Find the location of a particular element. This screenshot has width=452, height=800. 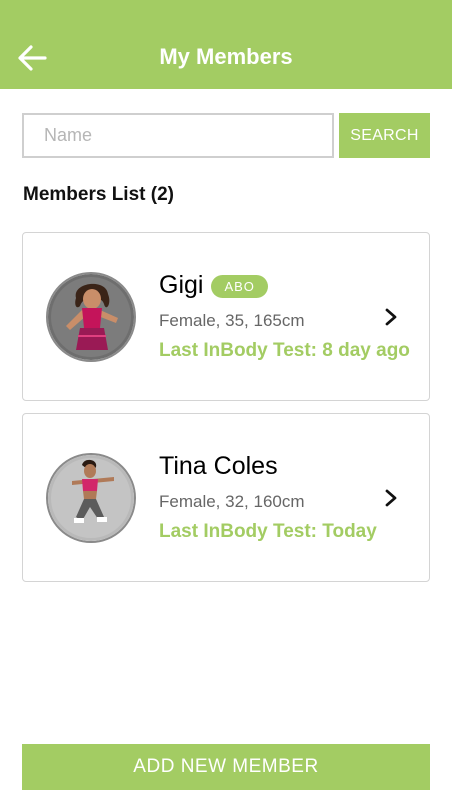

member-name-row: Tina Coles is located at coordinates (218, 466).